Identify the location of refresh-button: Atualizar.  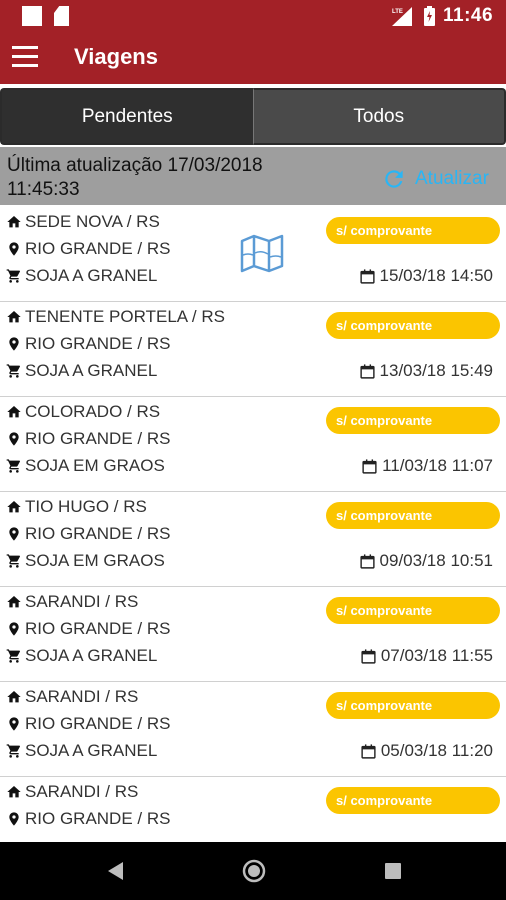
(435, 179).